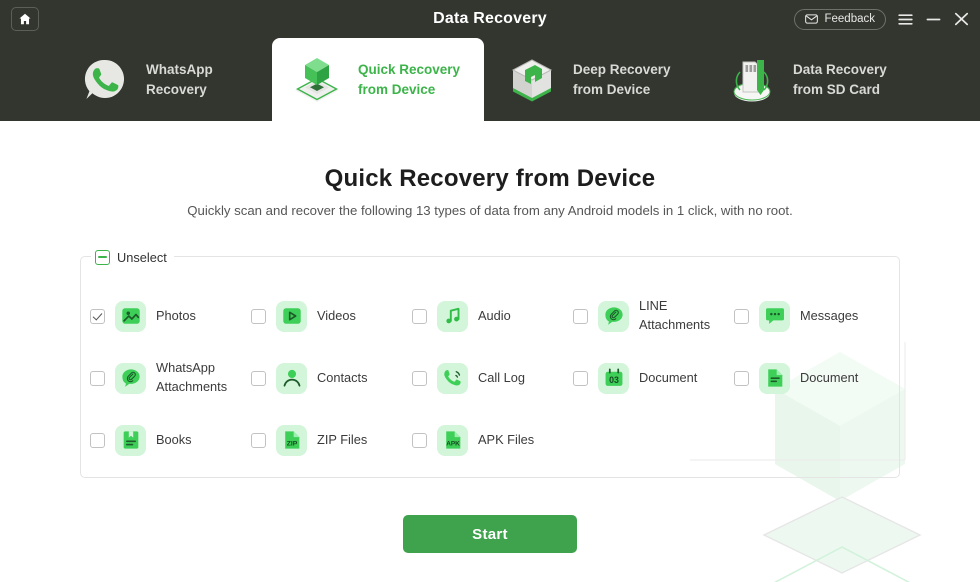 This screenshot has height=582, width=980. What do you see at coordinates (97, 378) in the screenshot?
I see `checkbox-whatsapp-attachments` at bounding box center [97, 378].